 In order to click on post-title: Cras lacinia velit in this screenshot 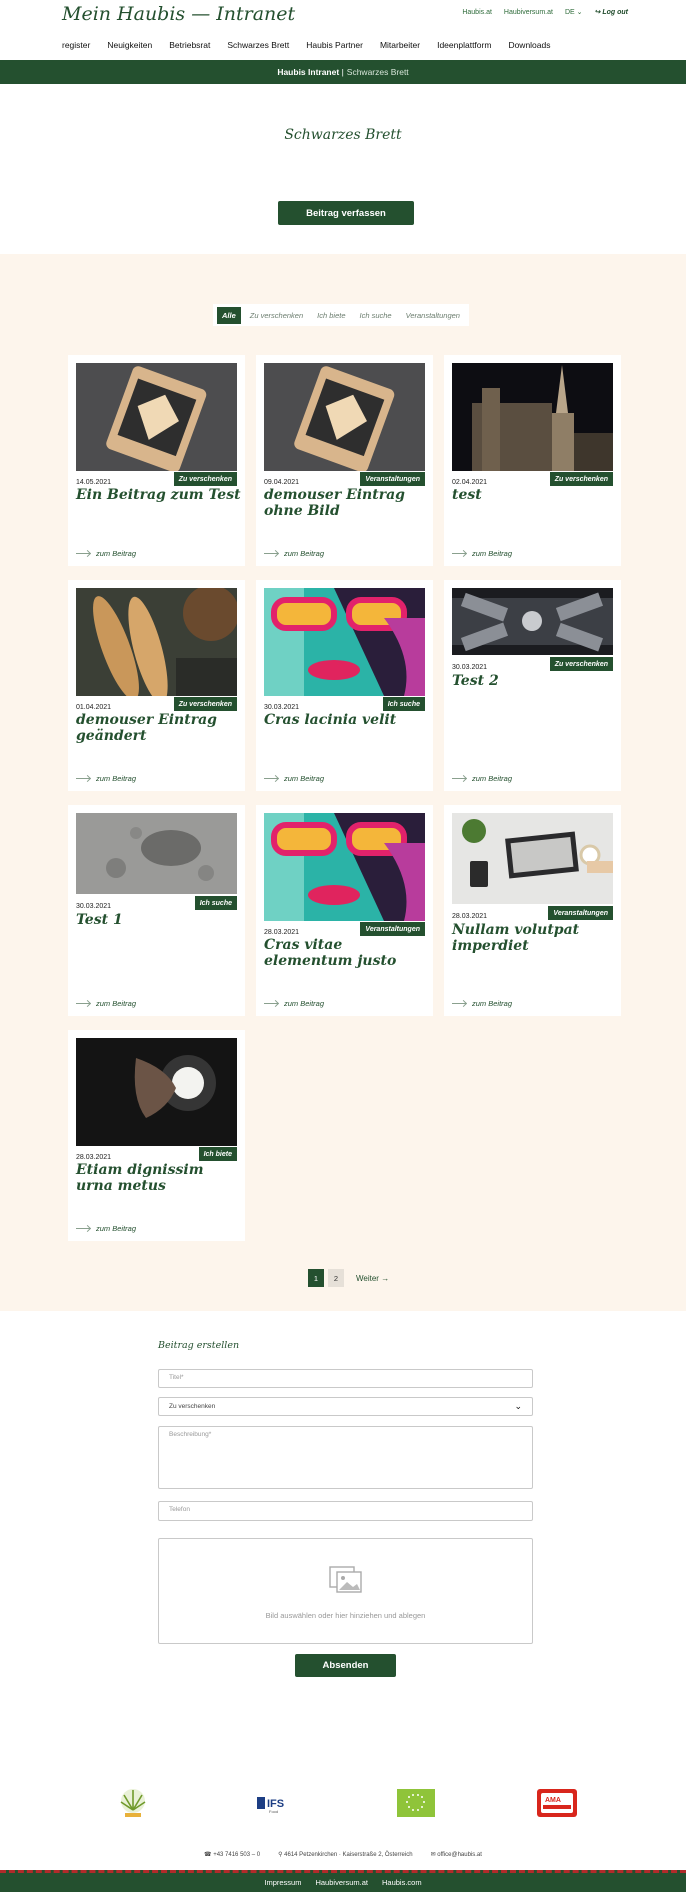, I will do `click(346, 720)`.